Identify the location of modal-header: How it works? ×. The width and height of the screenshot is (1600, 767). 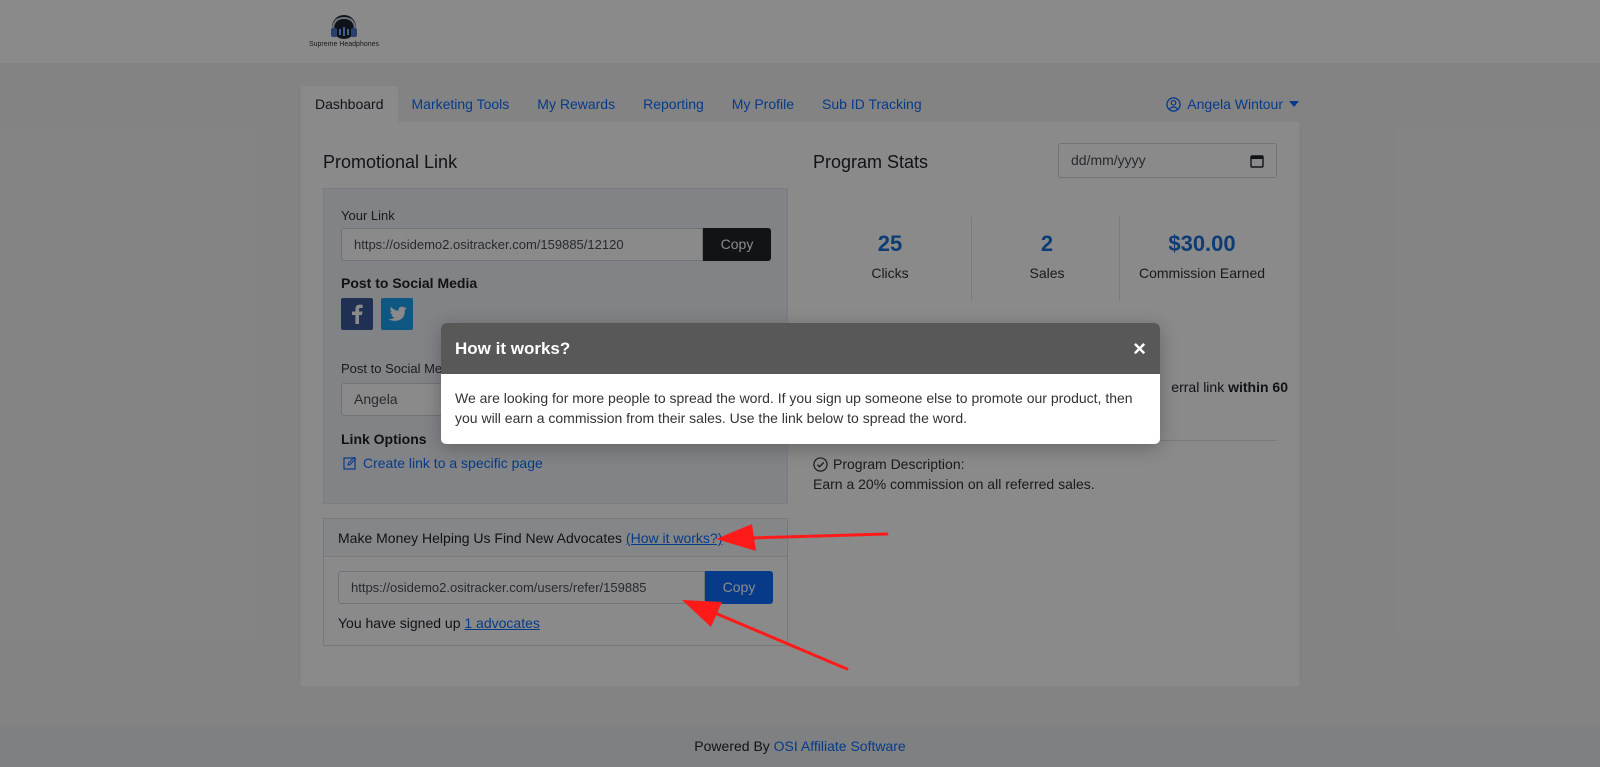
(800, 348).